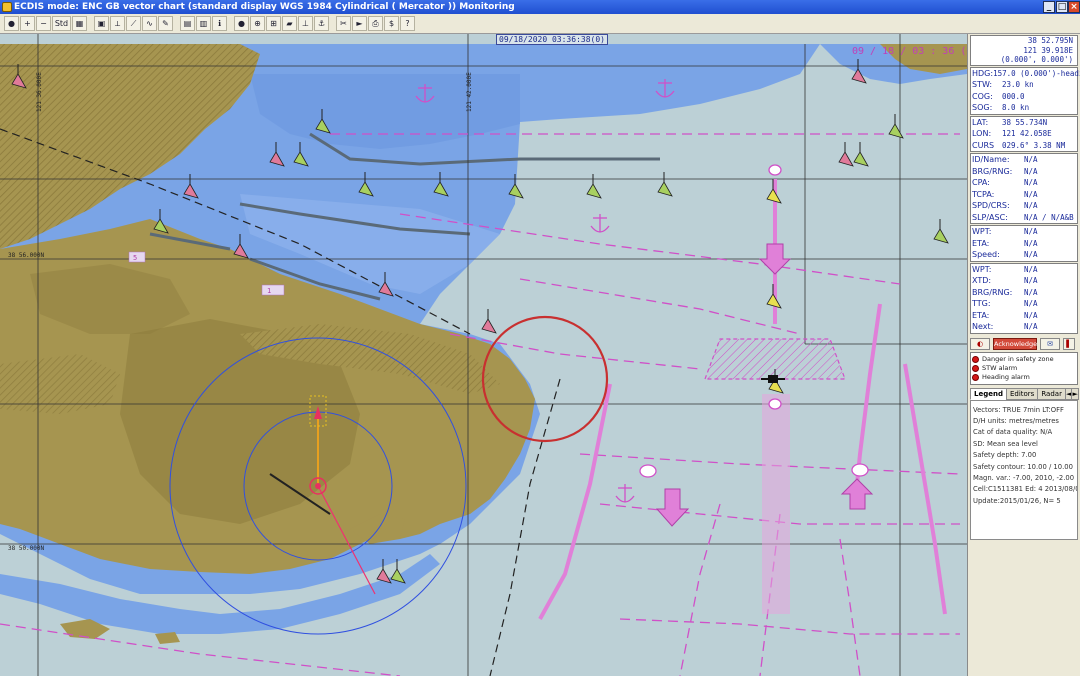  Describe the element at coordinates (289, 23) in the screenshot. I see `chart-folder-icon: ▰` at that location.